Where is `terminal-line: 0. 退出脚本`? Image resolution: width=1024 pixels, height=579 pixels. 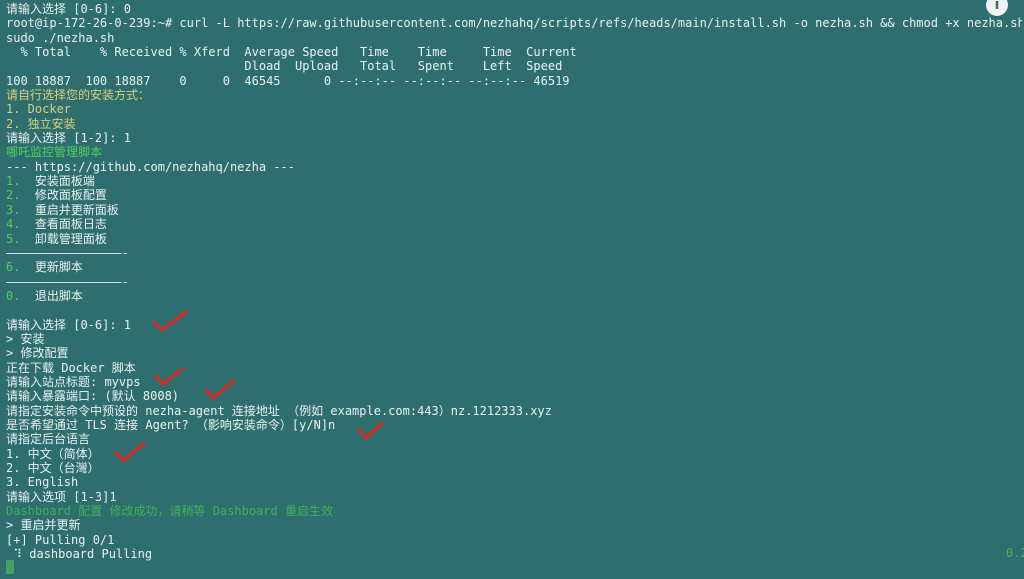
terminal-line: 0. 退出脚本 is located at coordinates (514, 296).